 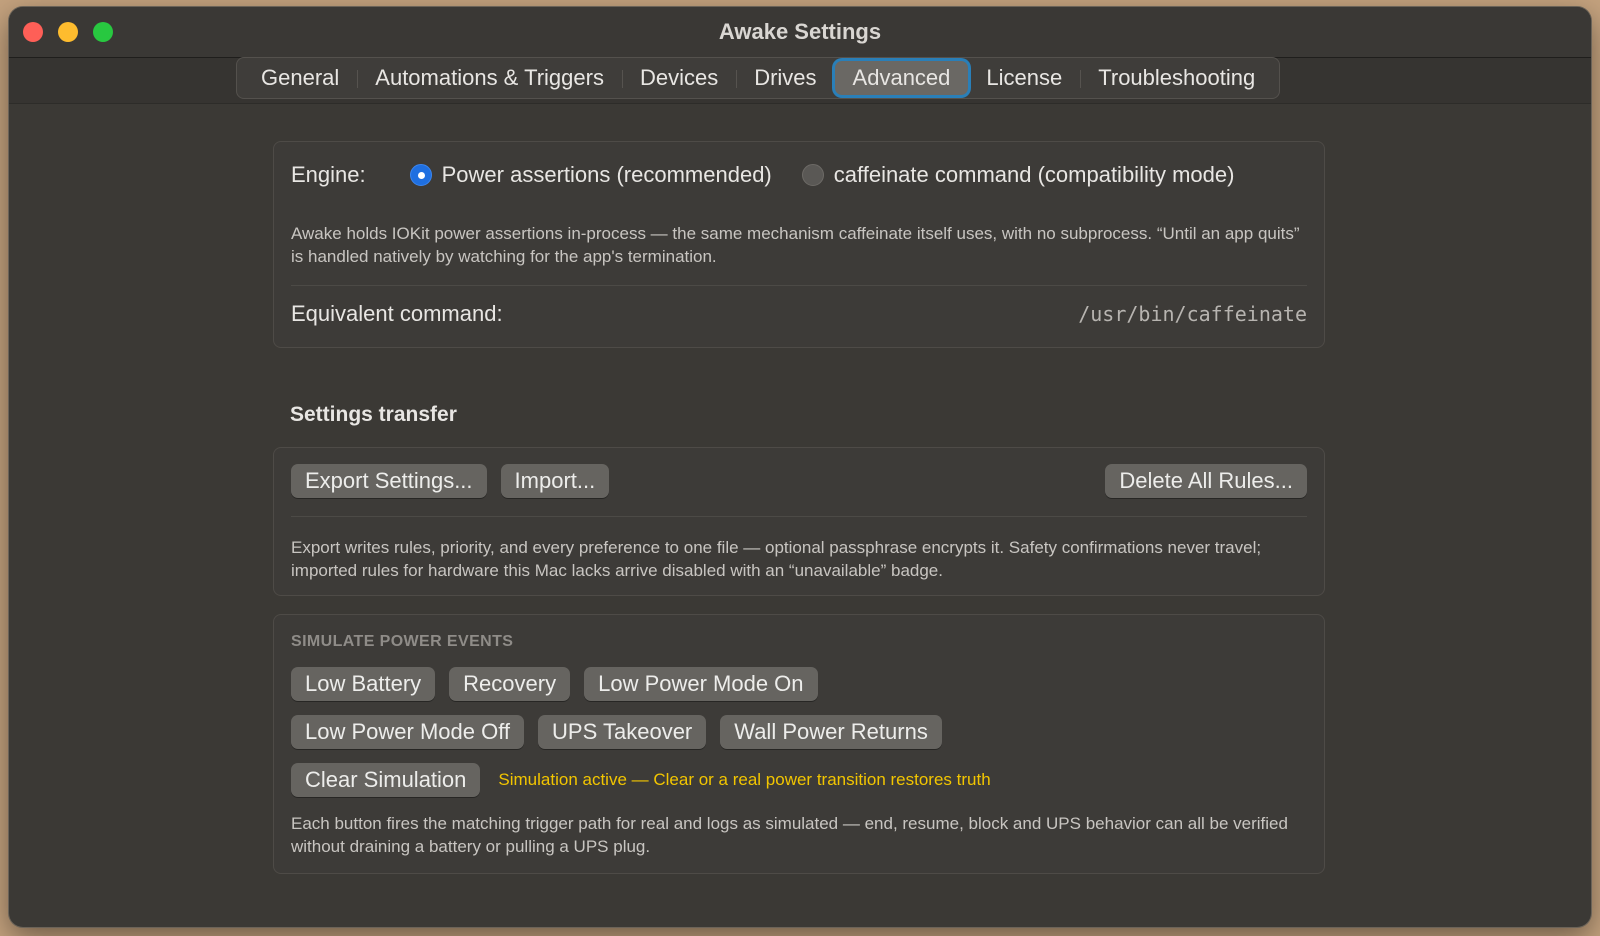 I want to click on engine-option-power-assertions: Power assertions (recommended), so click(x=590, y=175).